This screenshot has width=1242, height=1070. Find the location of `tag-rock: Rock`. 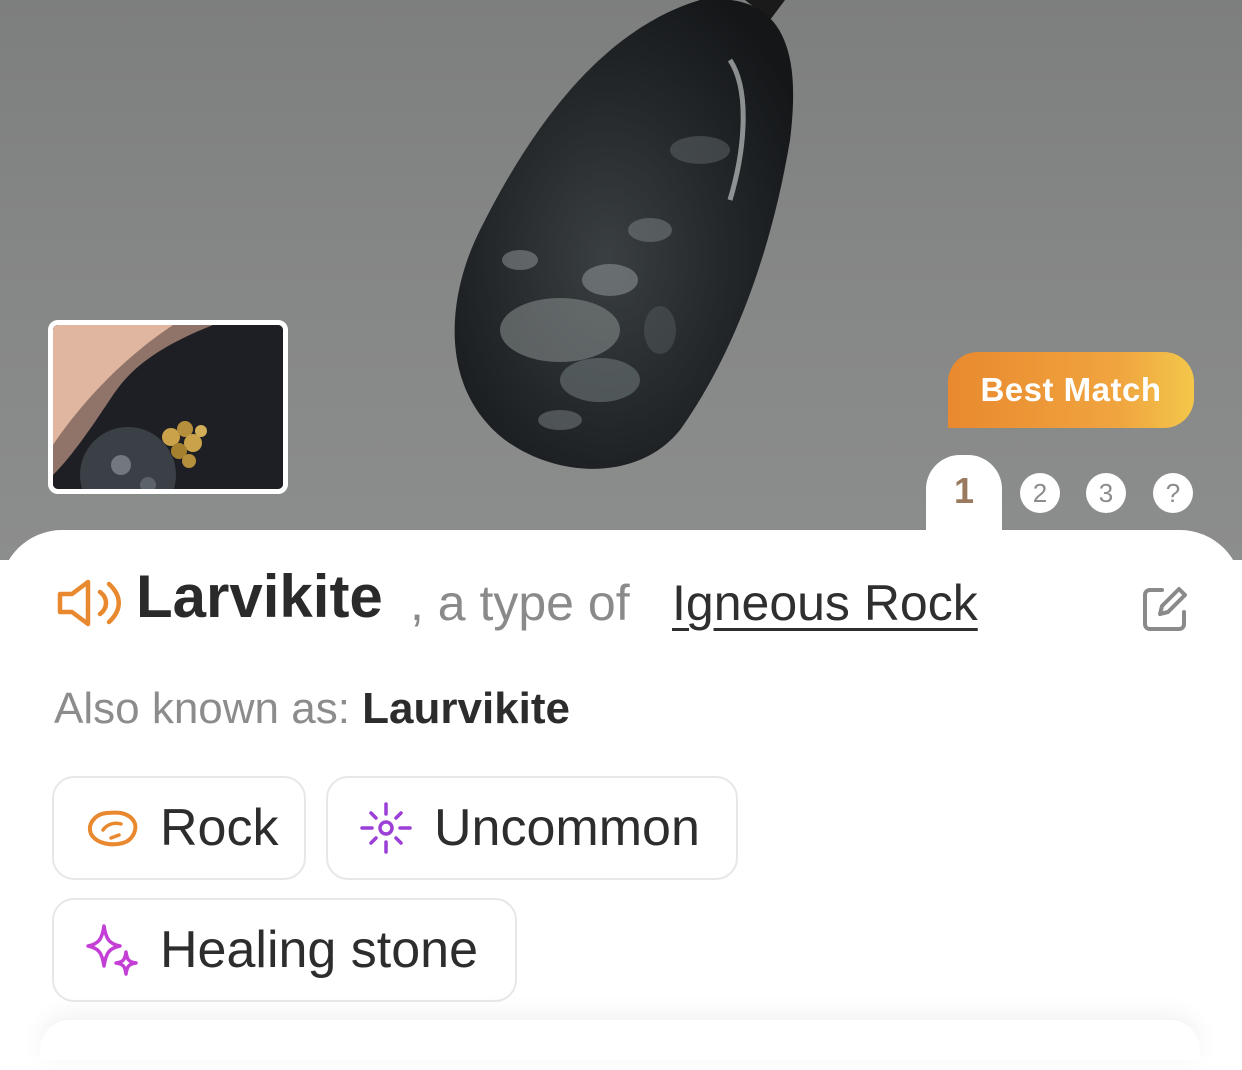

tag-rock: Rock is located at coordinates (179, 828).